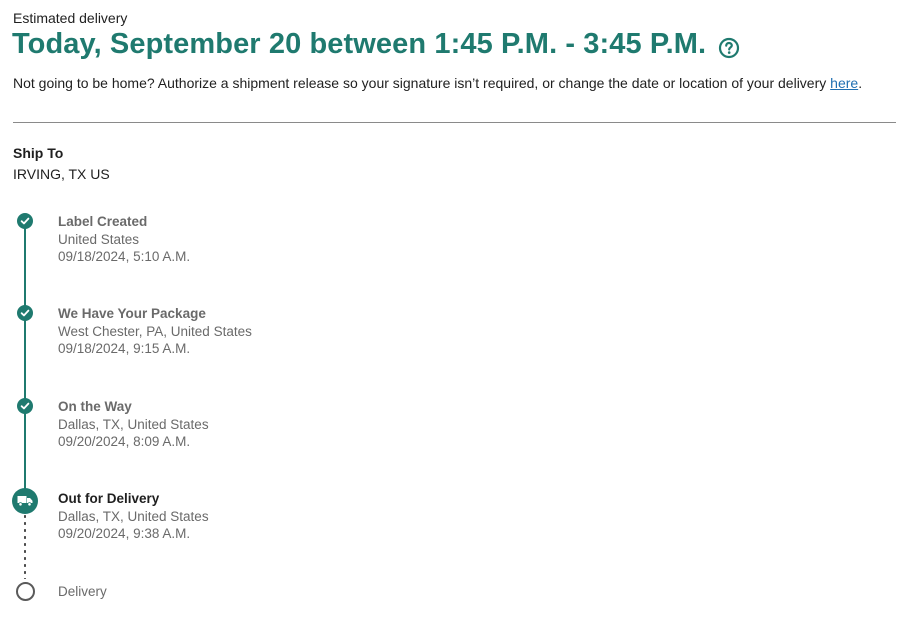  I want to click on estimated-delivery-label: Estimated delivery, so click(70, 18).